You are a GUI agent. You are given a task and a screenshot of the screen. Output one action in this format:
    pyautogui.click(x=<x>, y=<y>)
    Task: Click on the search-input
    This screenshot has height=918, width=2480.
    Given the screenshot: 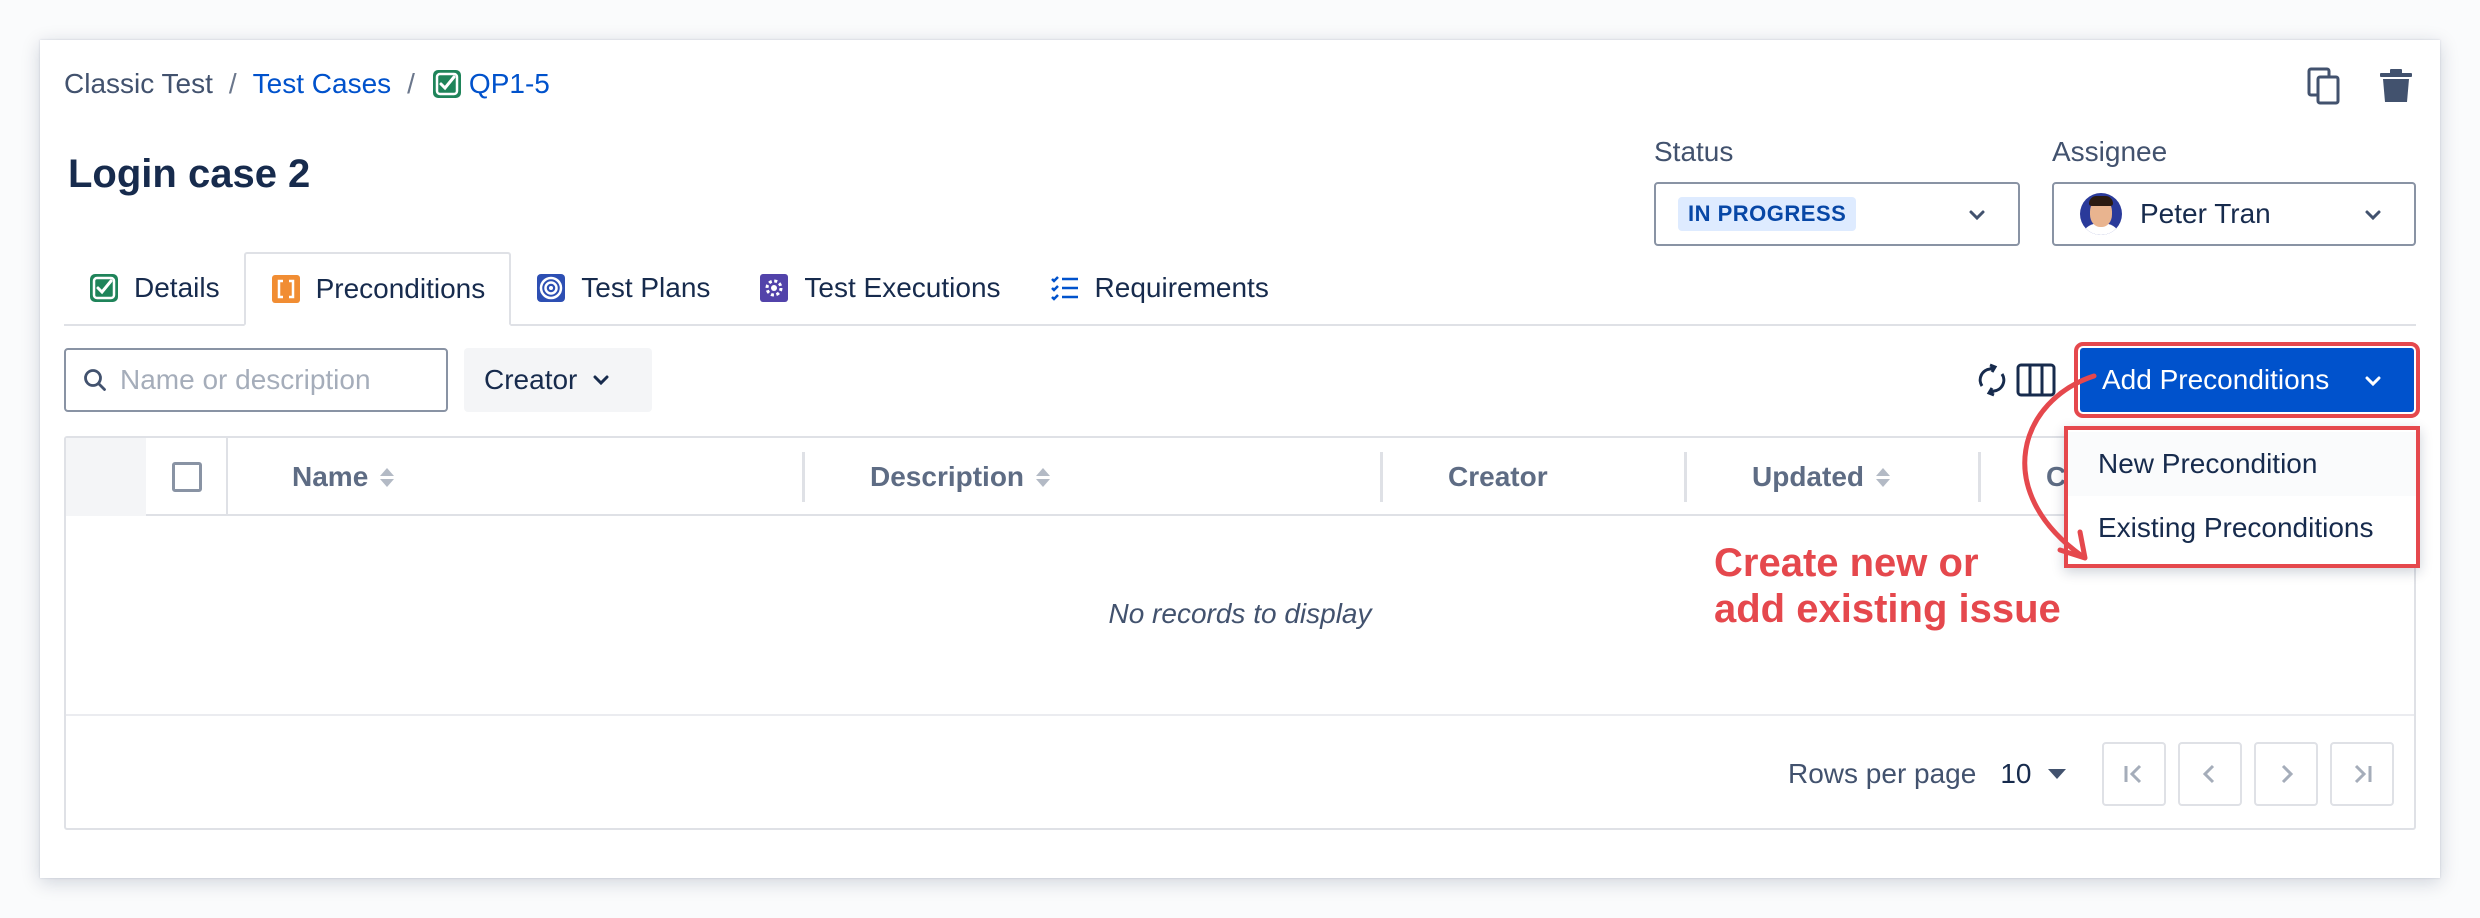 What is the action you would take?
    pyautogui.click(x=270, y=380)
    